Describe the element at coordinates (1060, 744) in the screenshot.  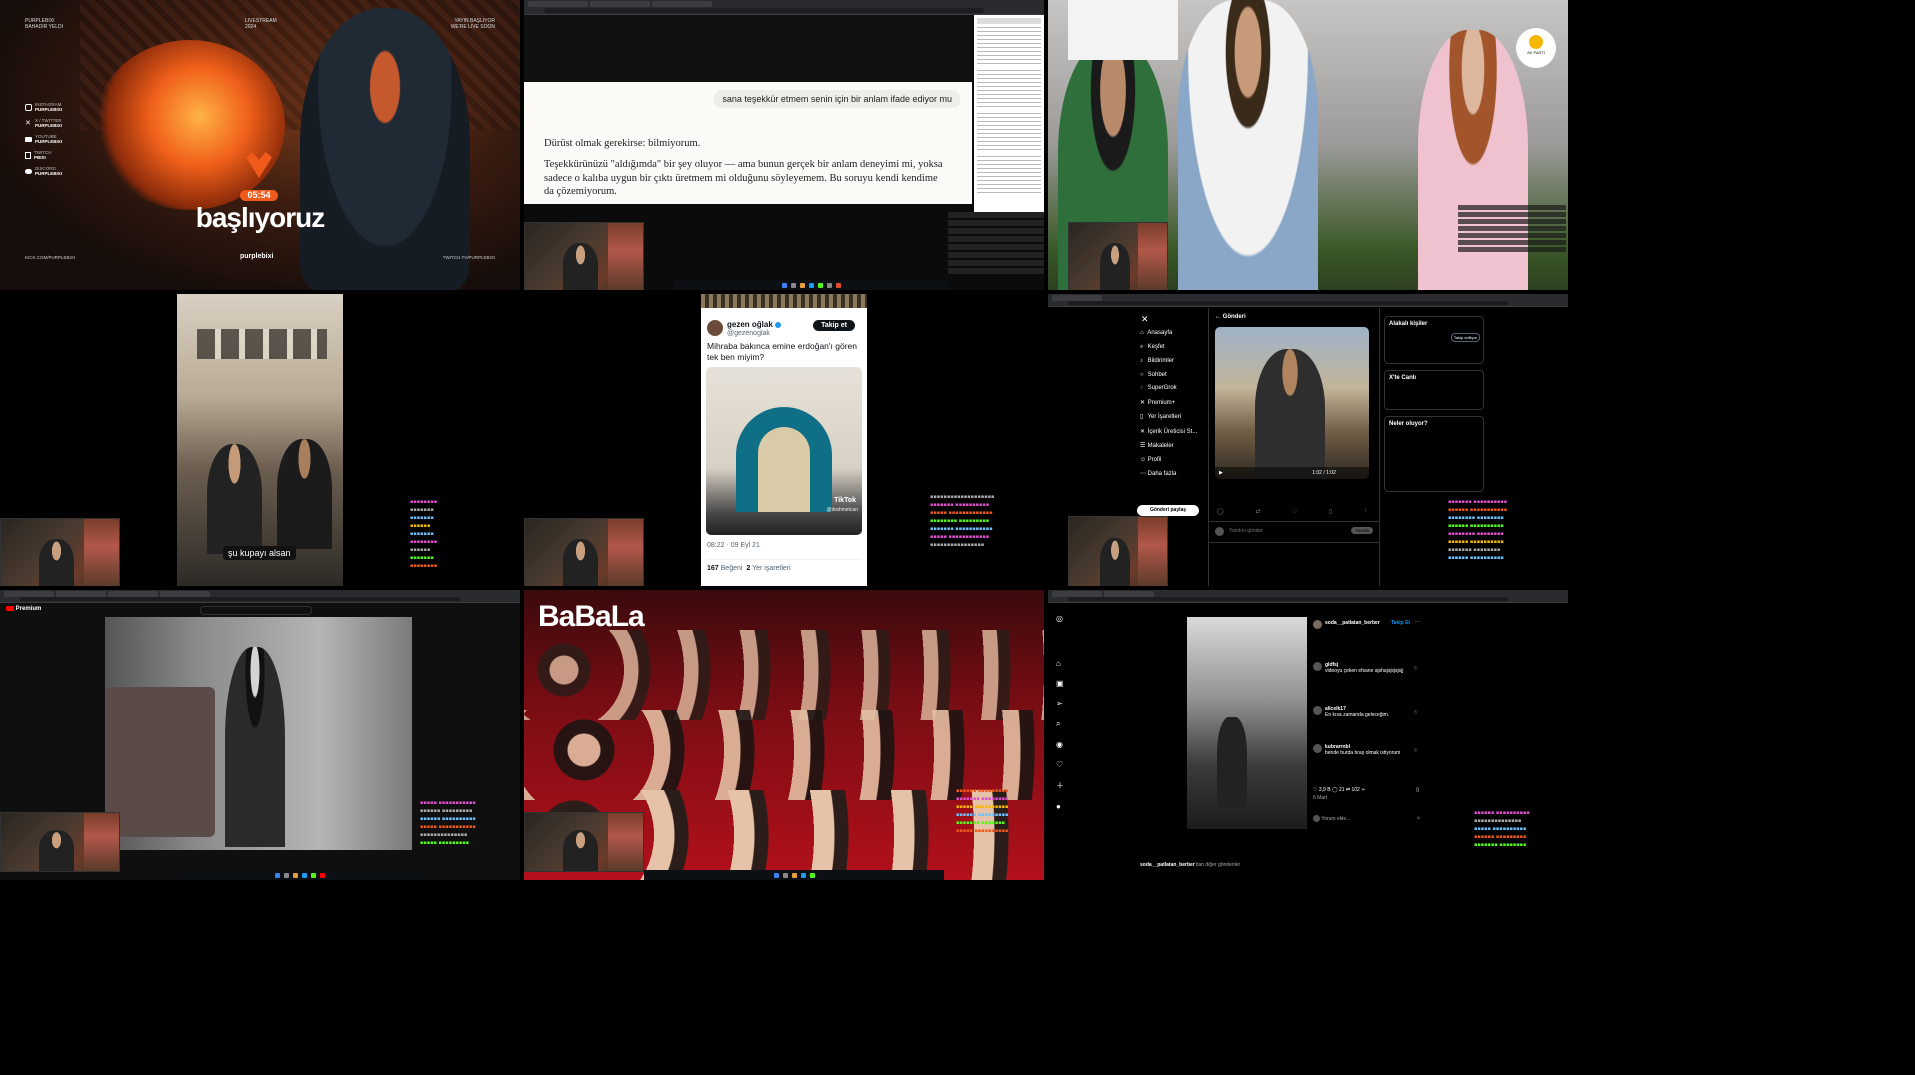
I see `explore-icon: ◉` at that location.